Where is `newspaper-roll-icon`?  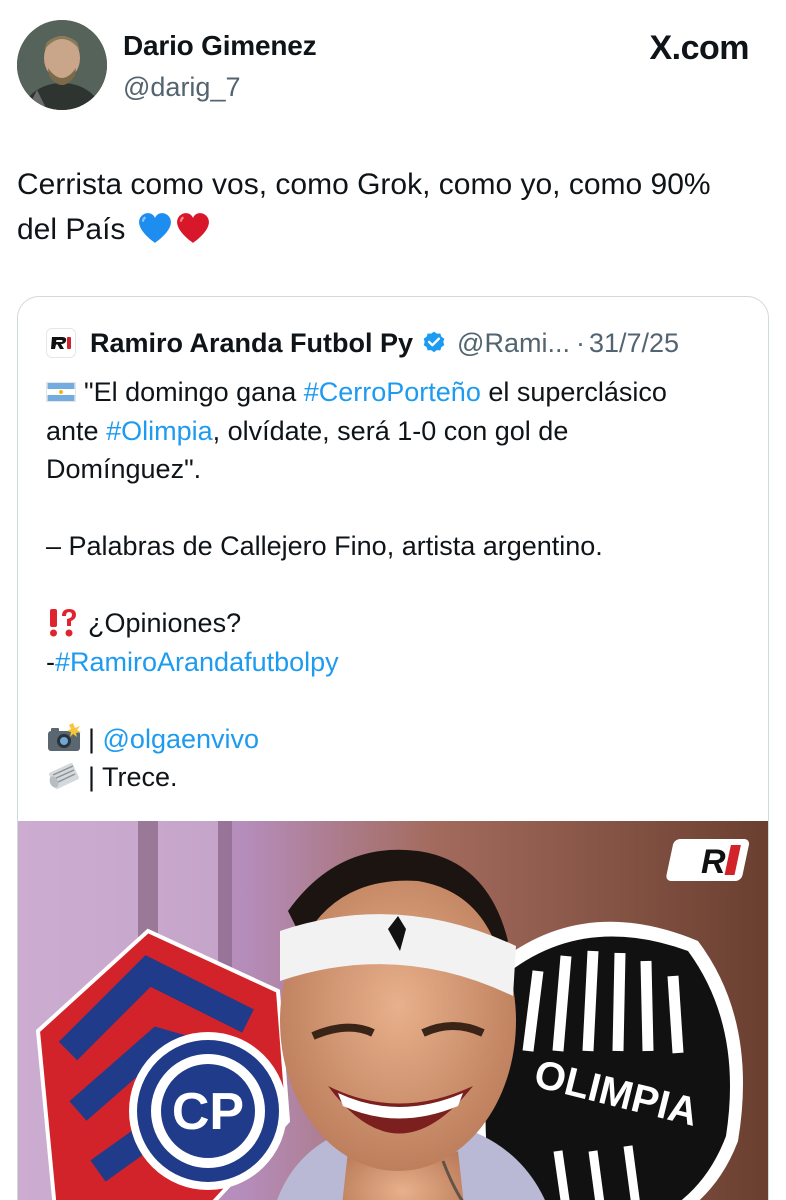
newspaper-roll-icon is located at coordinates (64, 776).